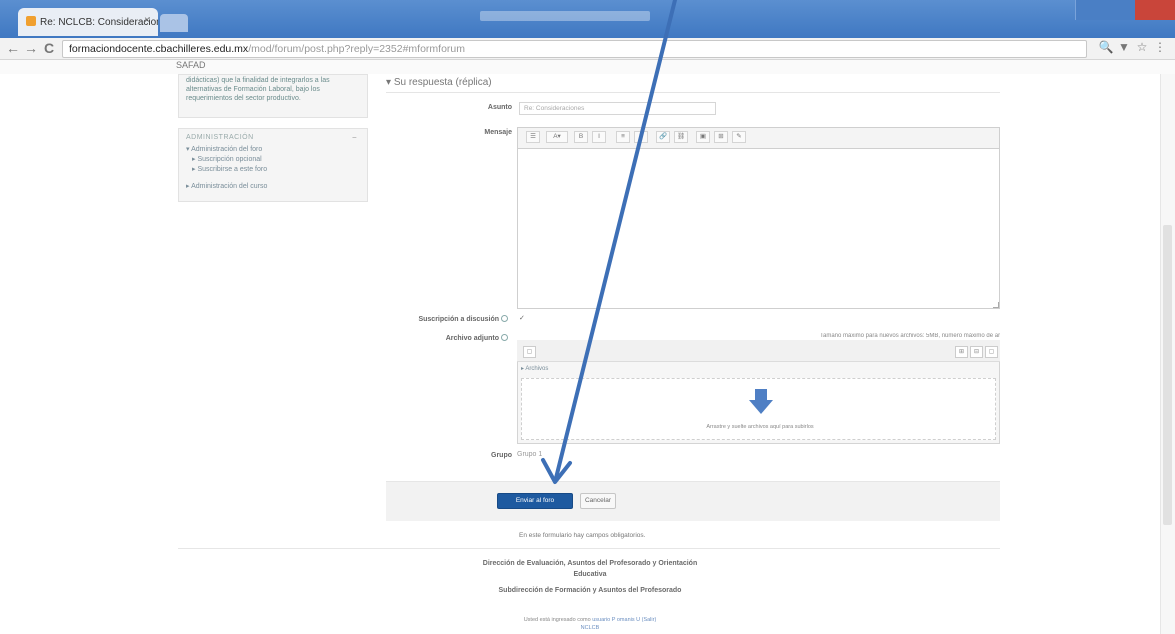 The image size is (1175, 634). I want to click on page-divider, so click(589, 548).